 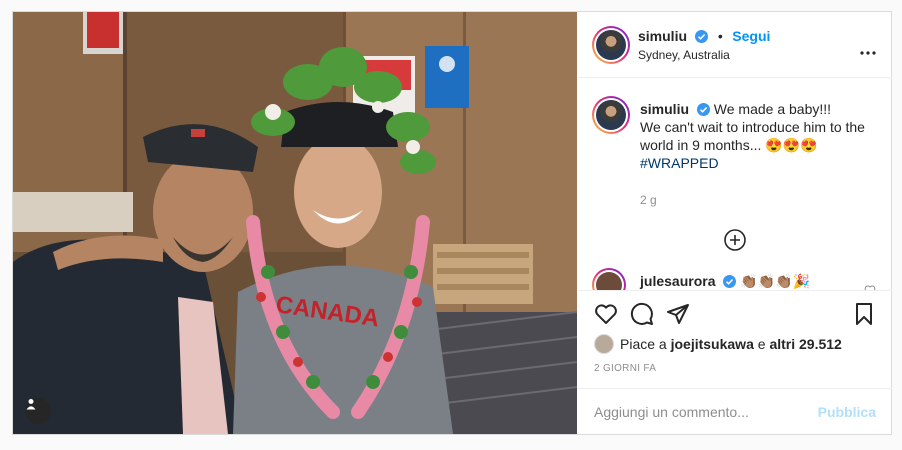 I want to click on likes-prefix: Piace a, so click(x=643, y=344).